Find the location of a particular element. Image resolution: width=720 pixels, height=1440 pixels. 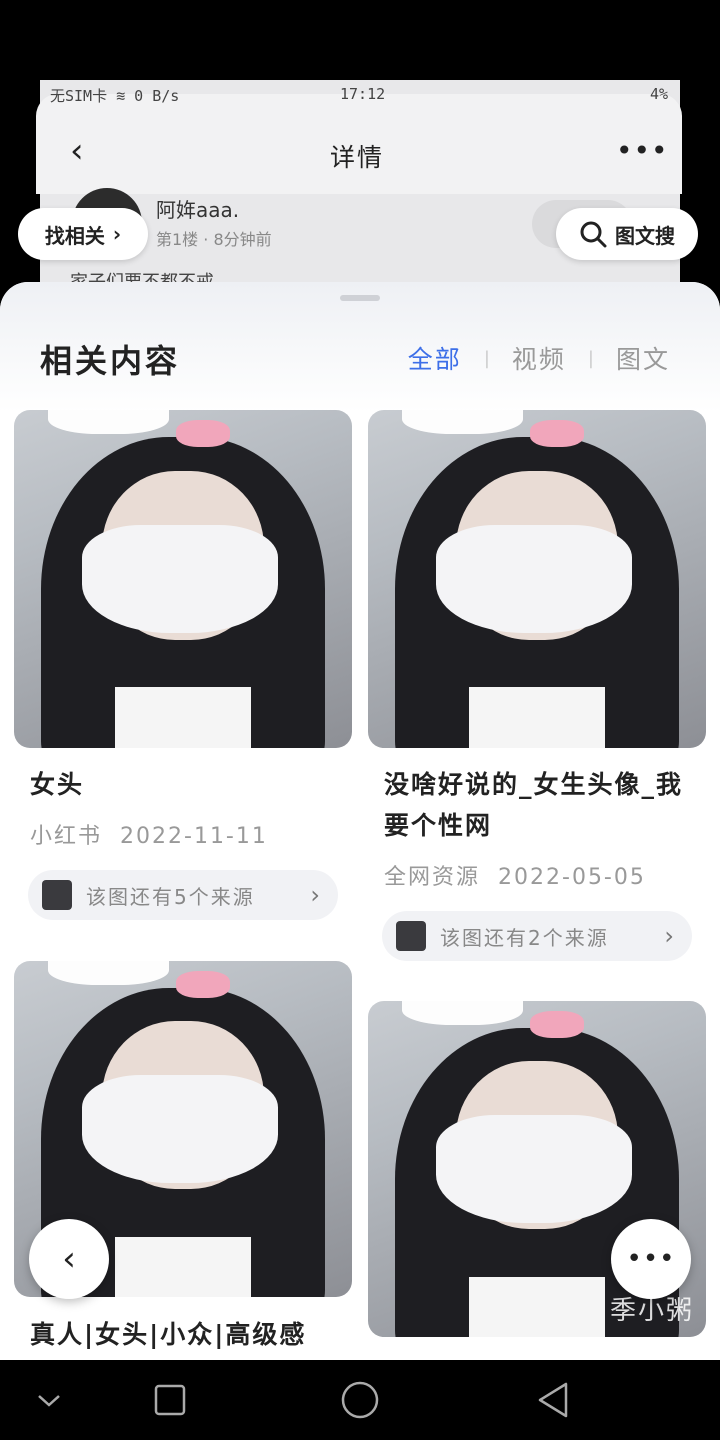

sources-note: 该图还有5个来源 is located at coordinates (170, 896).